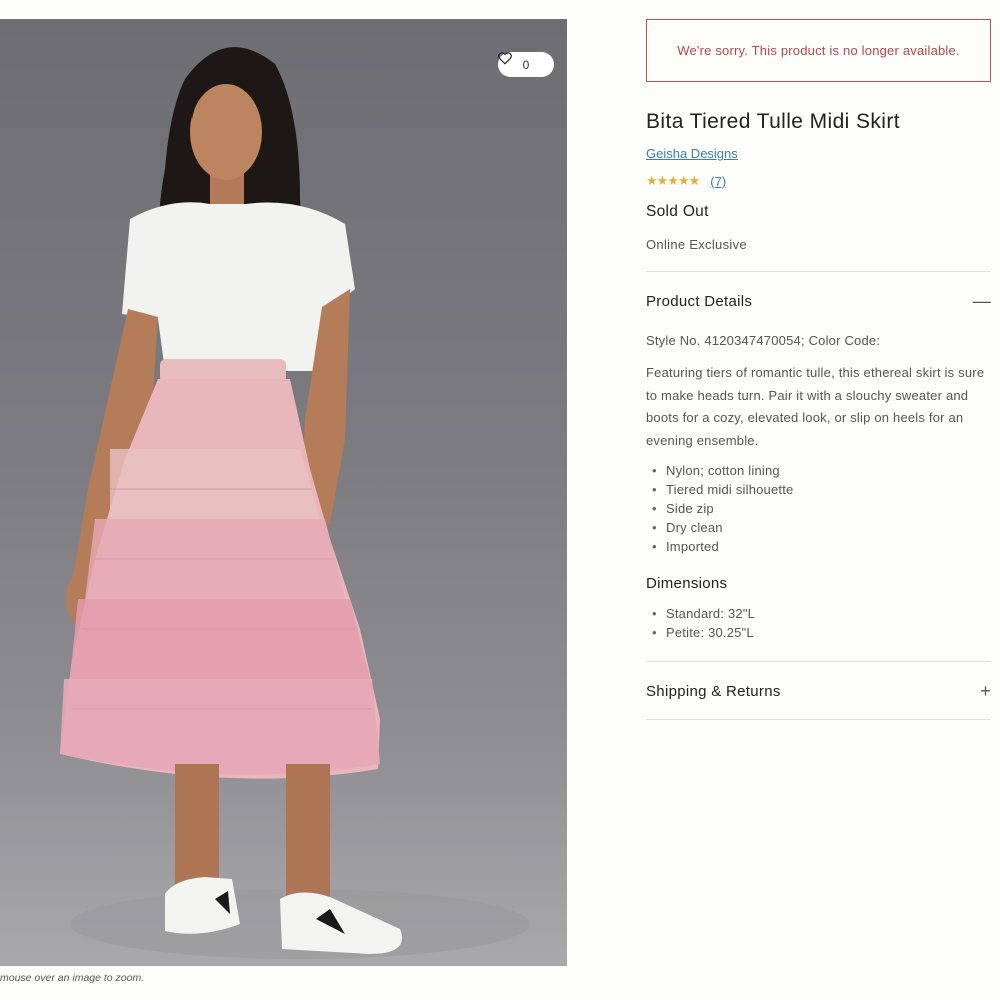 The width and height of the screenshot is (1000, 1000). What do you see at coordinates (773, 121) in the screenshot?
I see `product-title: Bita Tiered Tulle Midi Skirt` at bounding box center [773, 121].